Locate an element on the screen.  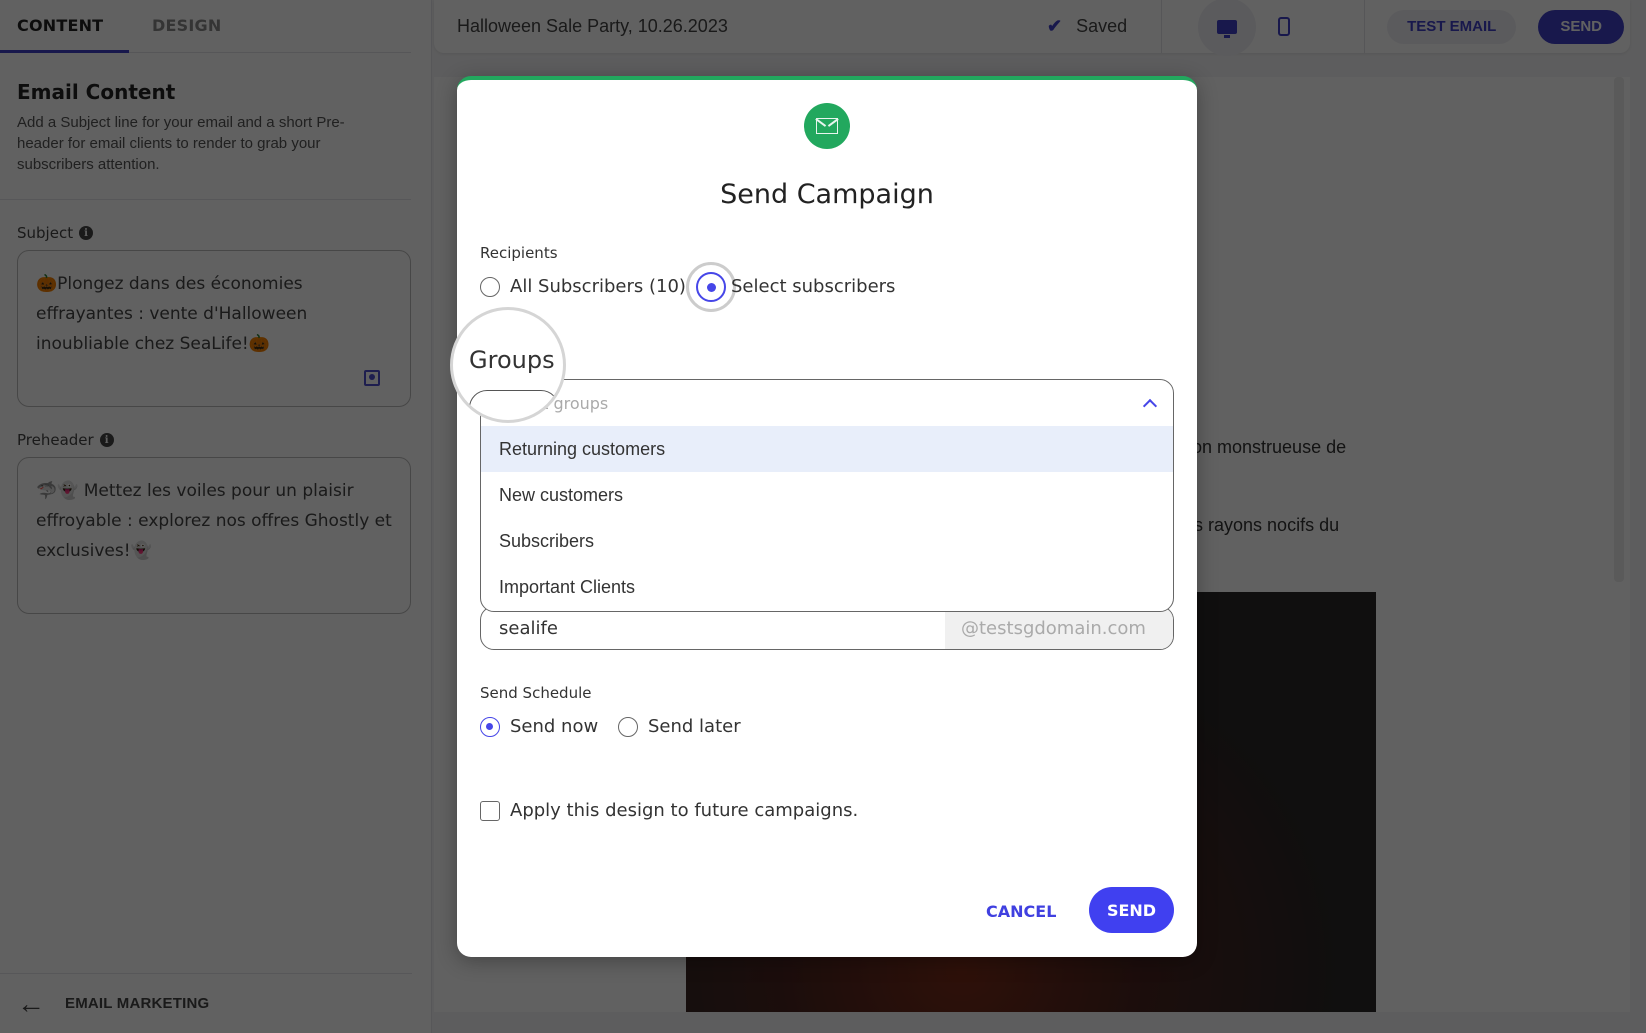
magnified-field-corner is located at coordinates (514, 405).